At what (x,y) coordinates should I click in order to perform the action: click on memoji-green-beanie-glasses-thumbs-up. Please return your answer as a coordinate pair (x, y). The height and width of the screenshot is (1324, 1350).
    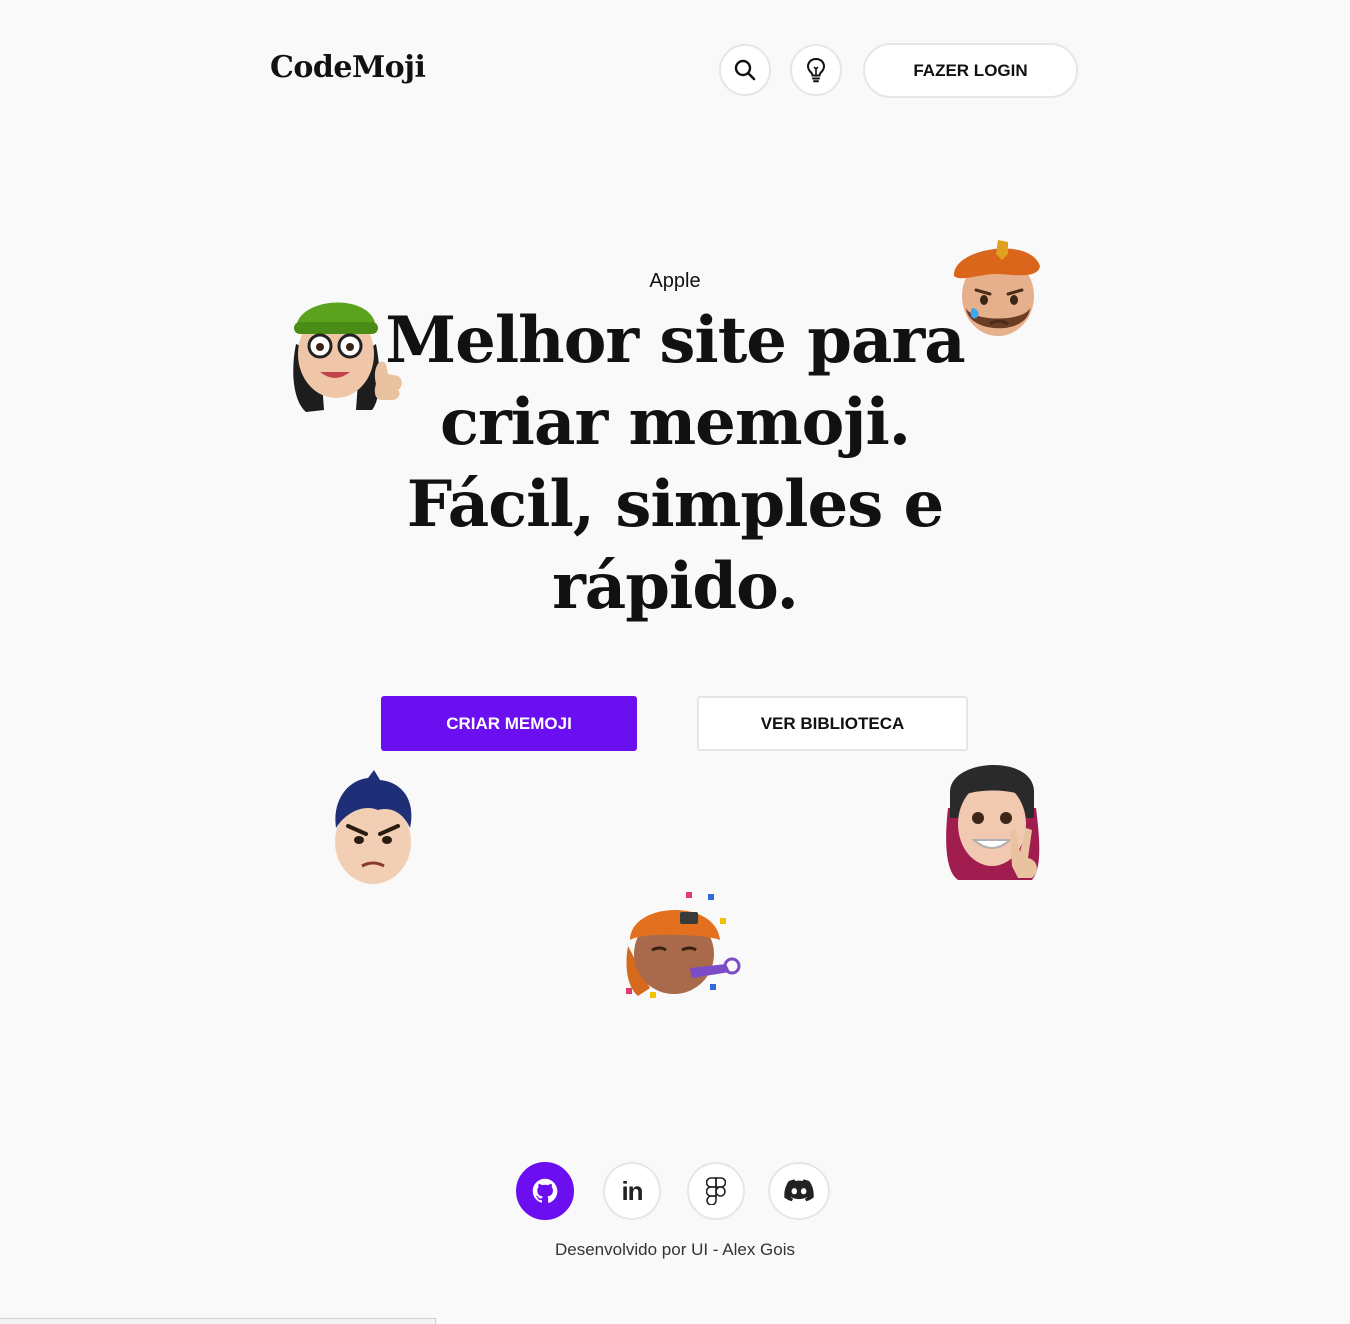
    Looking at the image, I should click on (347, 357).